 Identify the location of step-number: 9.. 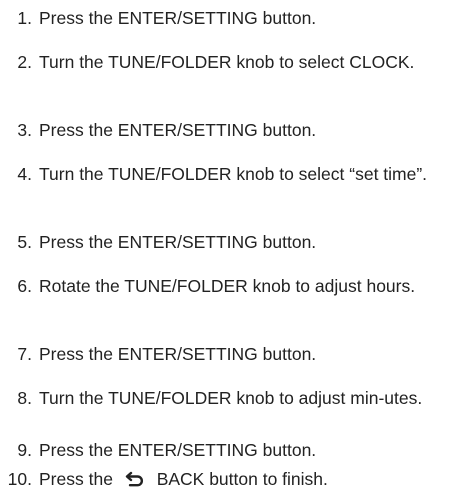
(24, 450).